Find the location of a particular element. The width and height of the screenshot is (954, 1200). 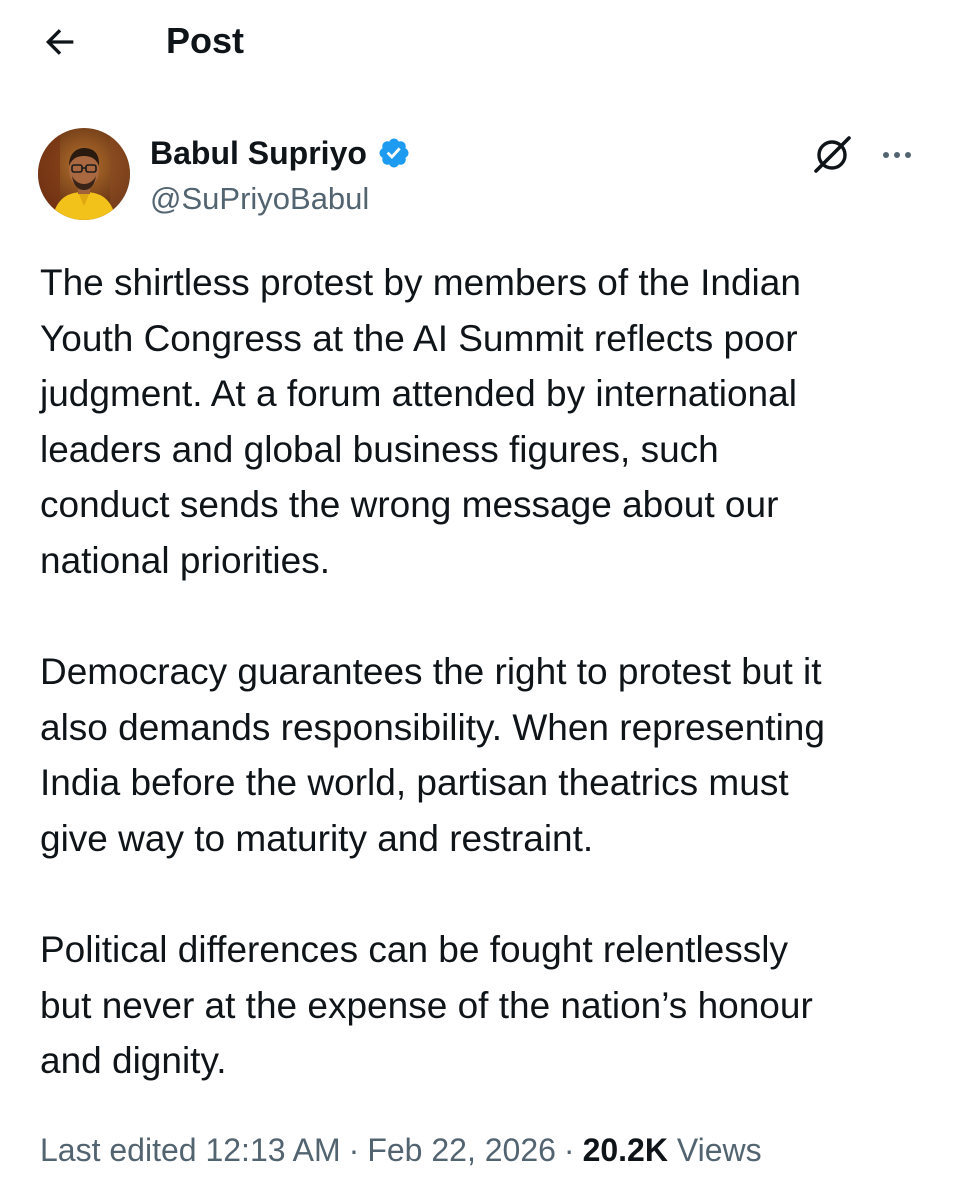

top-bar: Post is located at coordinates (477, 42).